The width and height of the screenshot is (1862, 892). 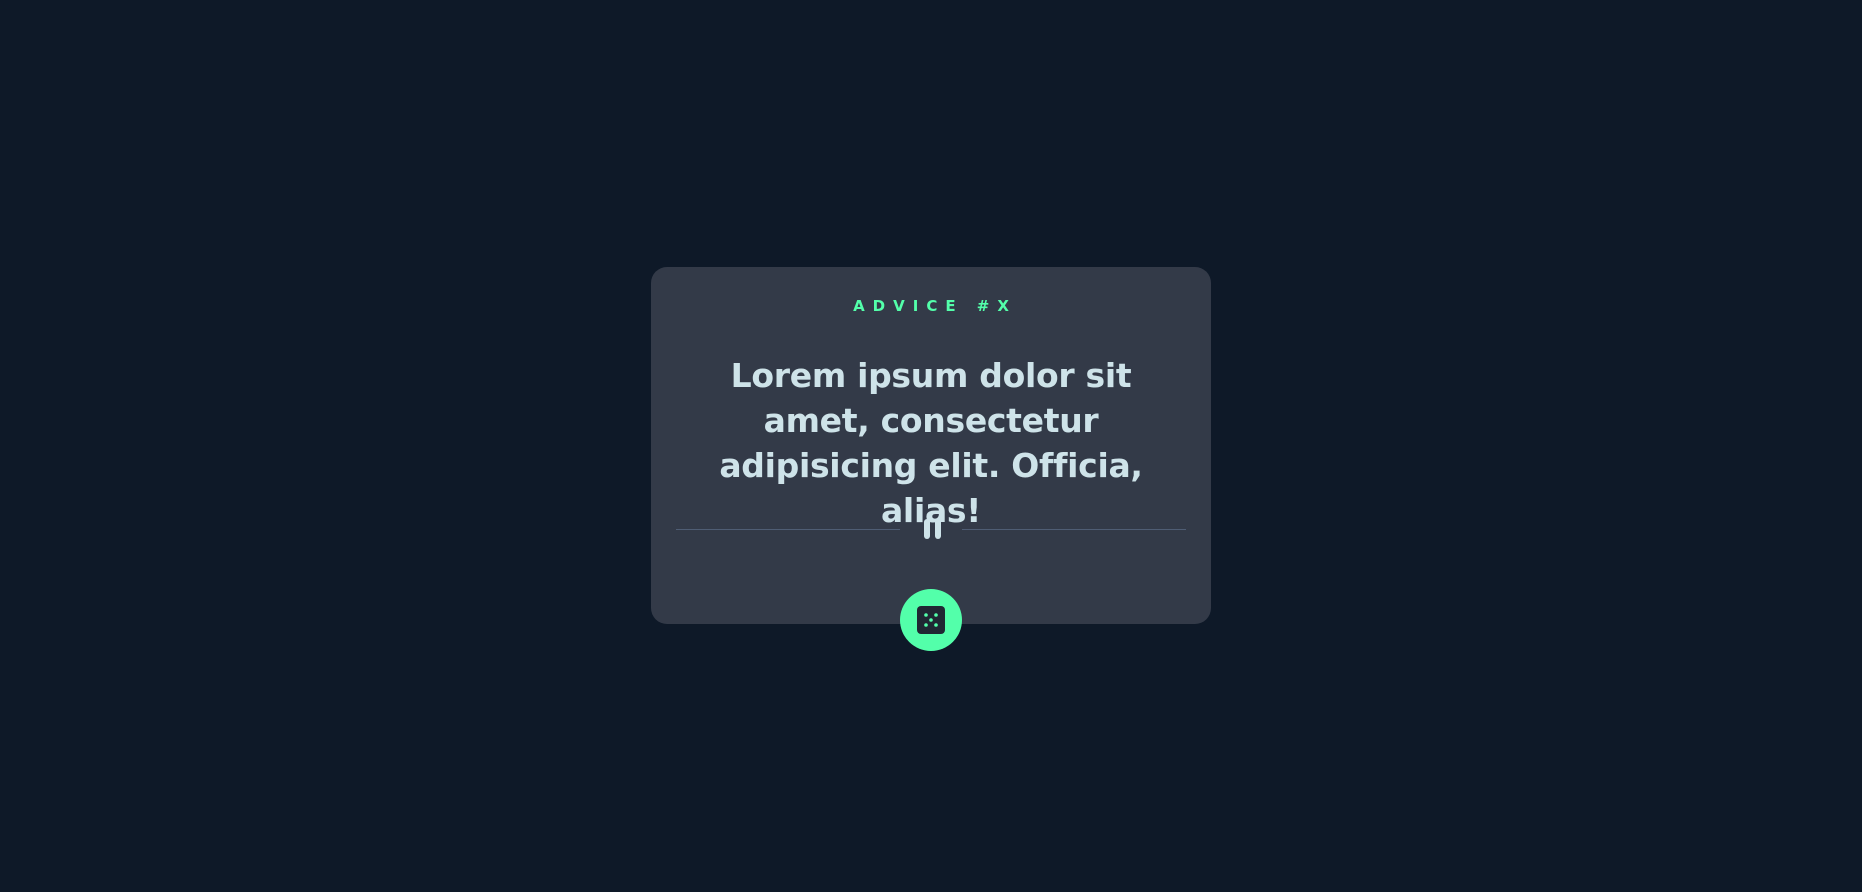 I want to click on advice-id-label: ADVICE #X, so click(x=935, y=306).